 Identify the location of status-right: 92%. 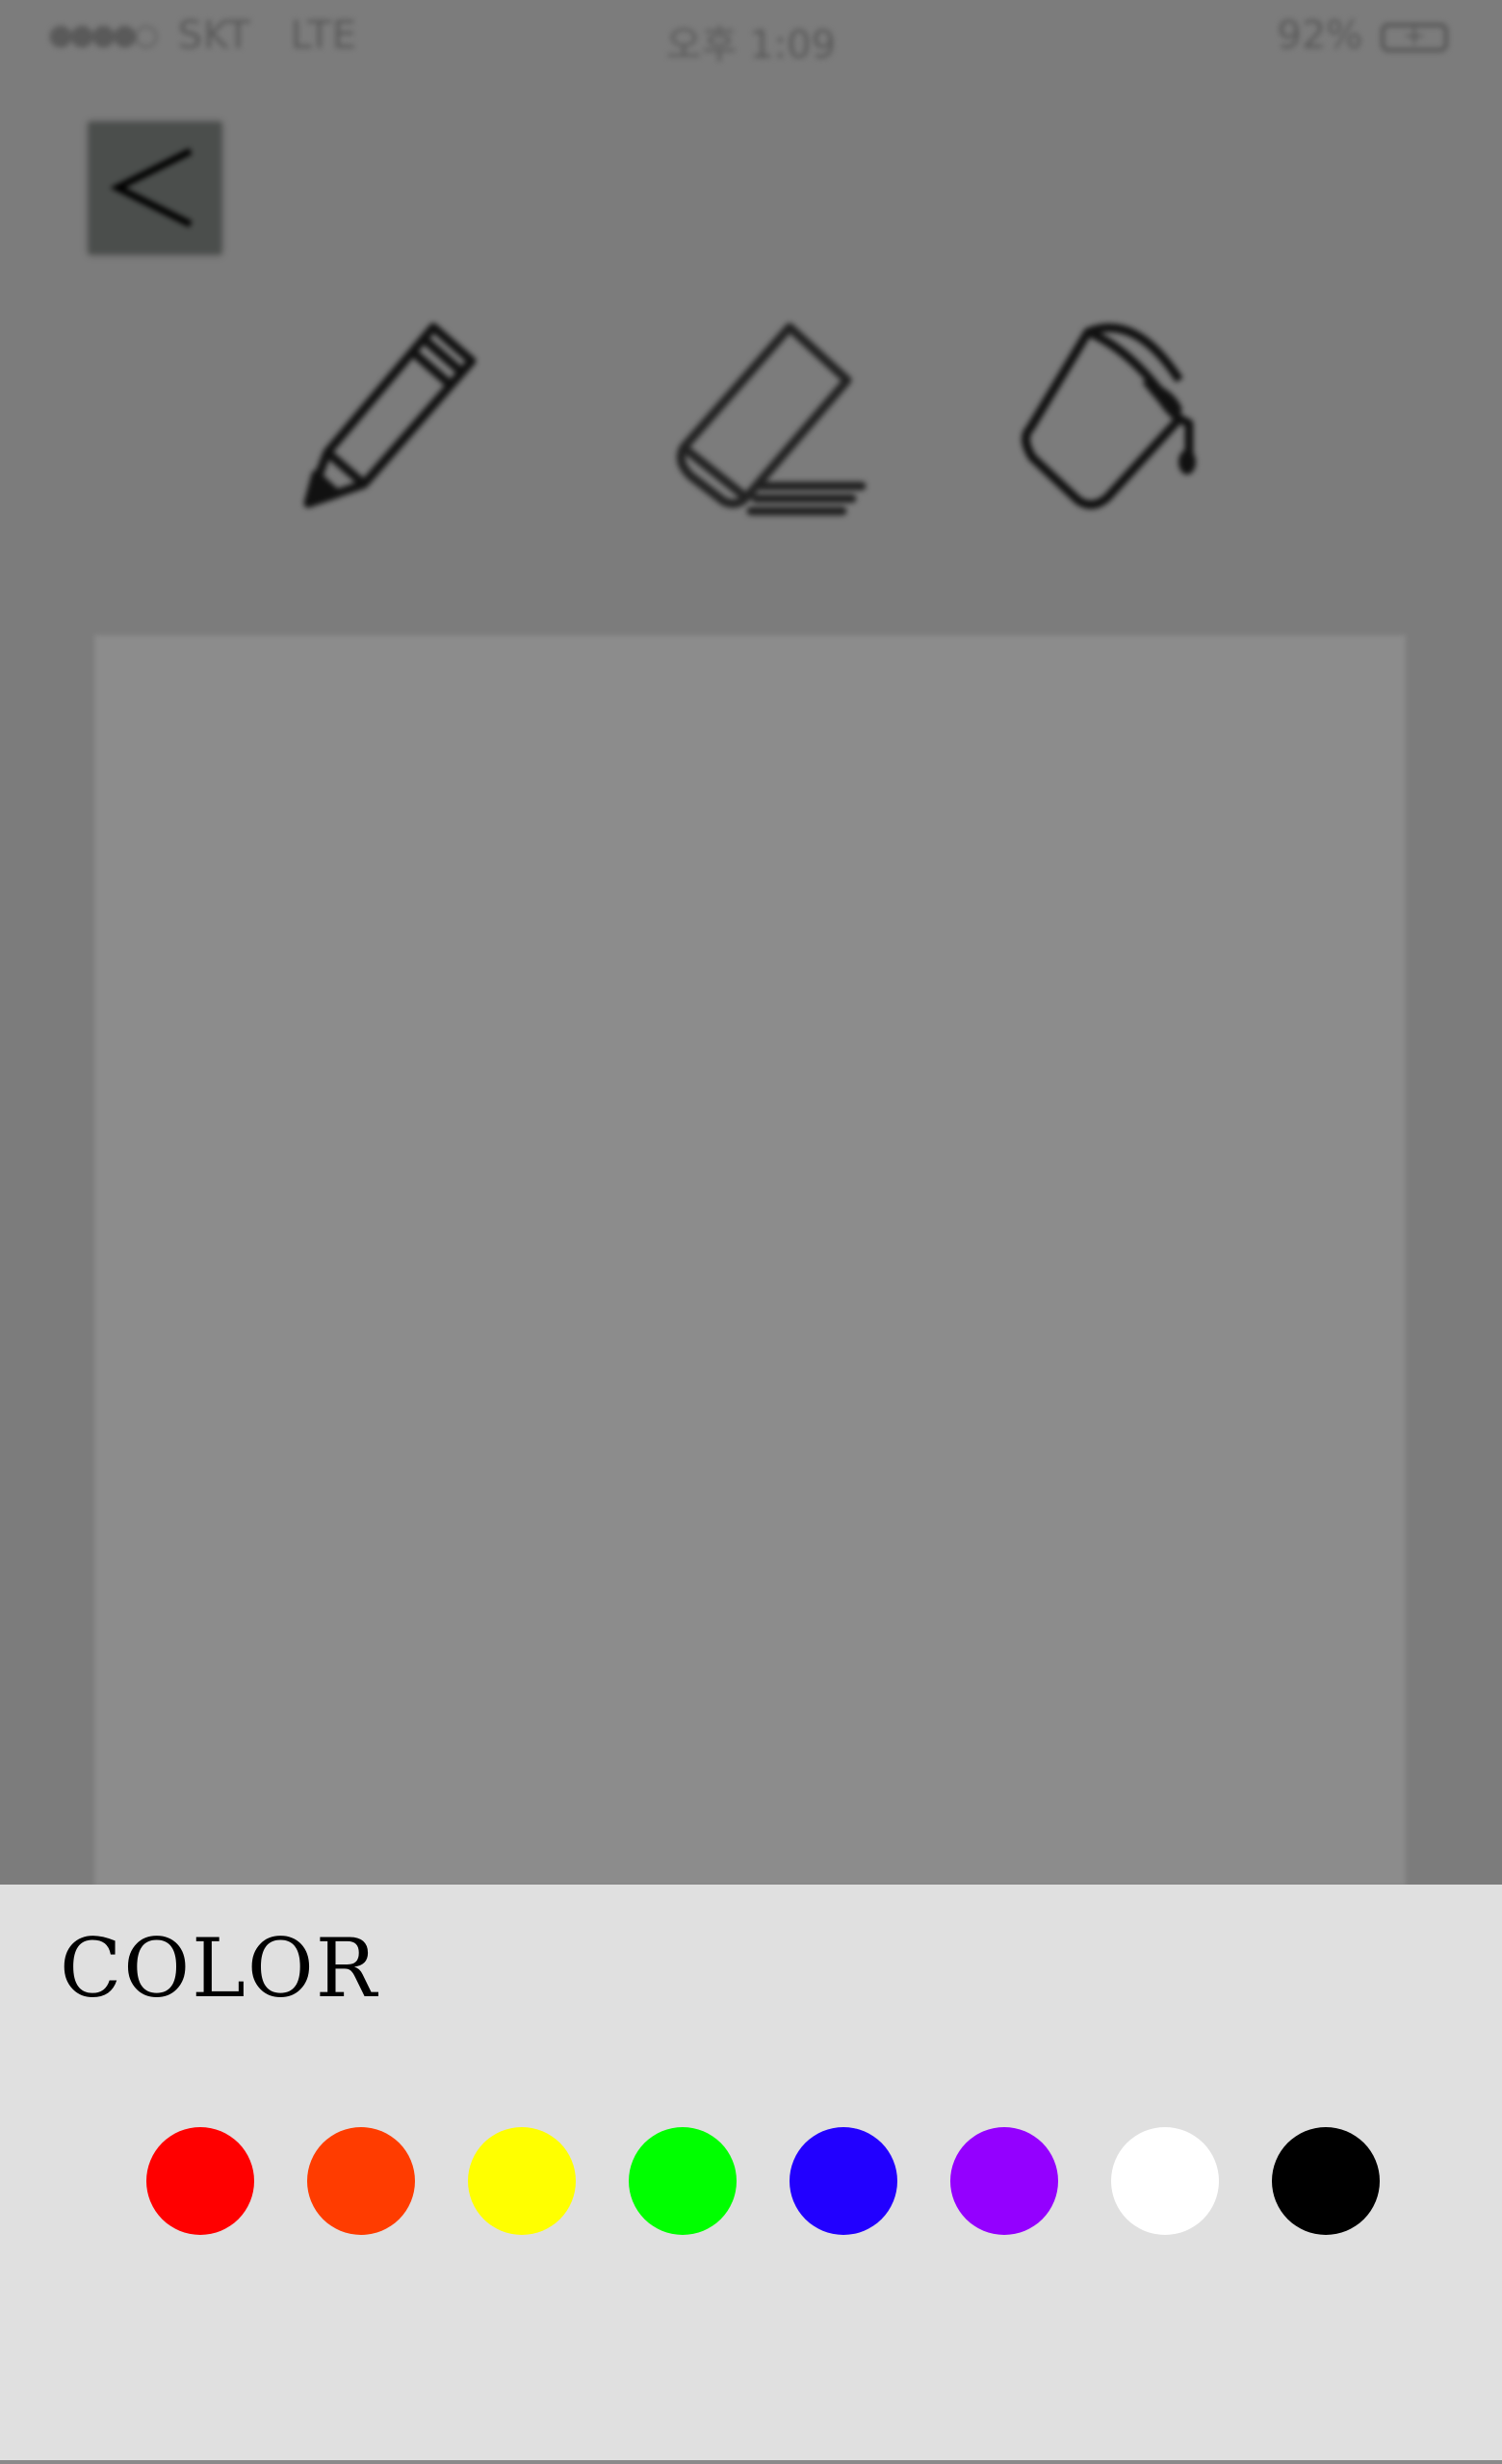
(1363, 35).